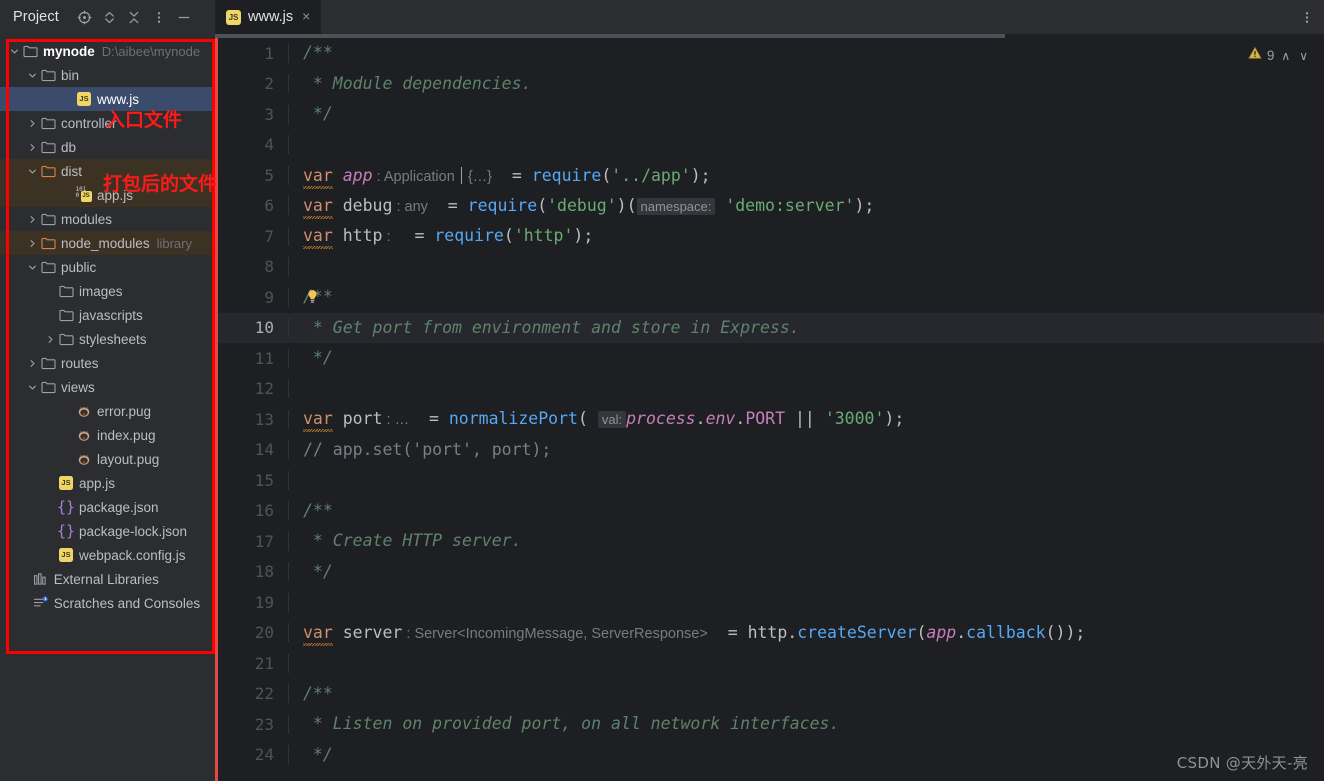  I want to click on next-problem-icon: ∨, so click(1303, 56).